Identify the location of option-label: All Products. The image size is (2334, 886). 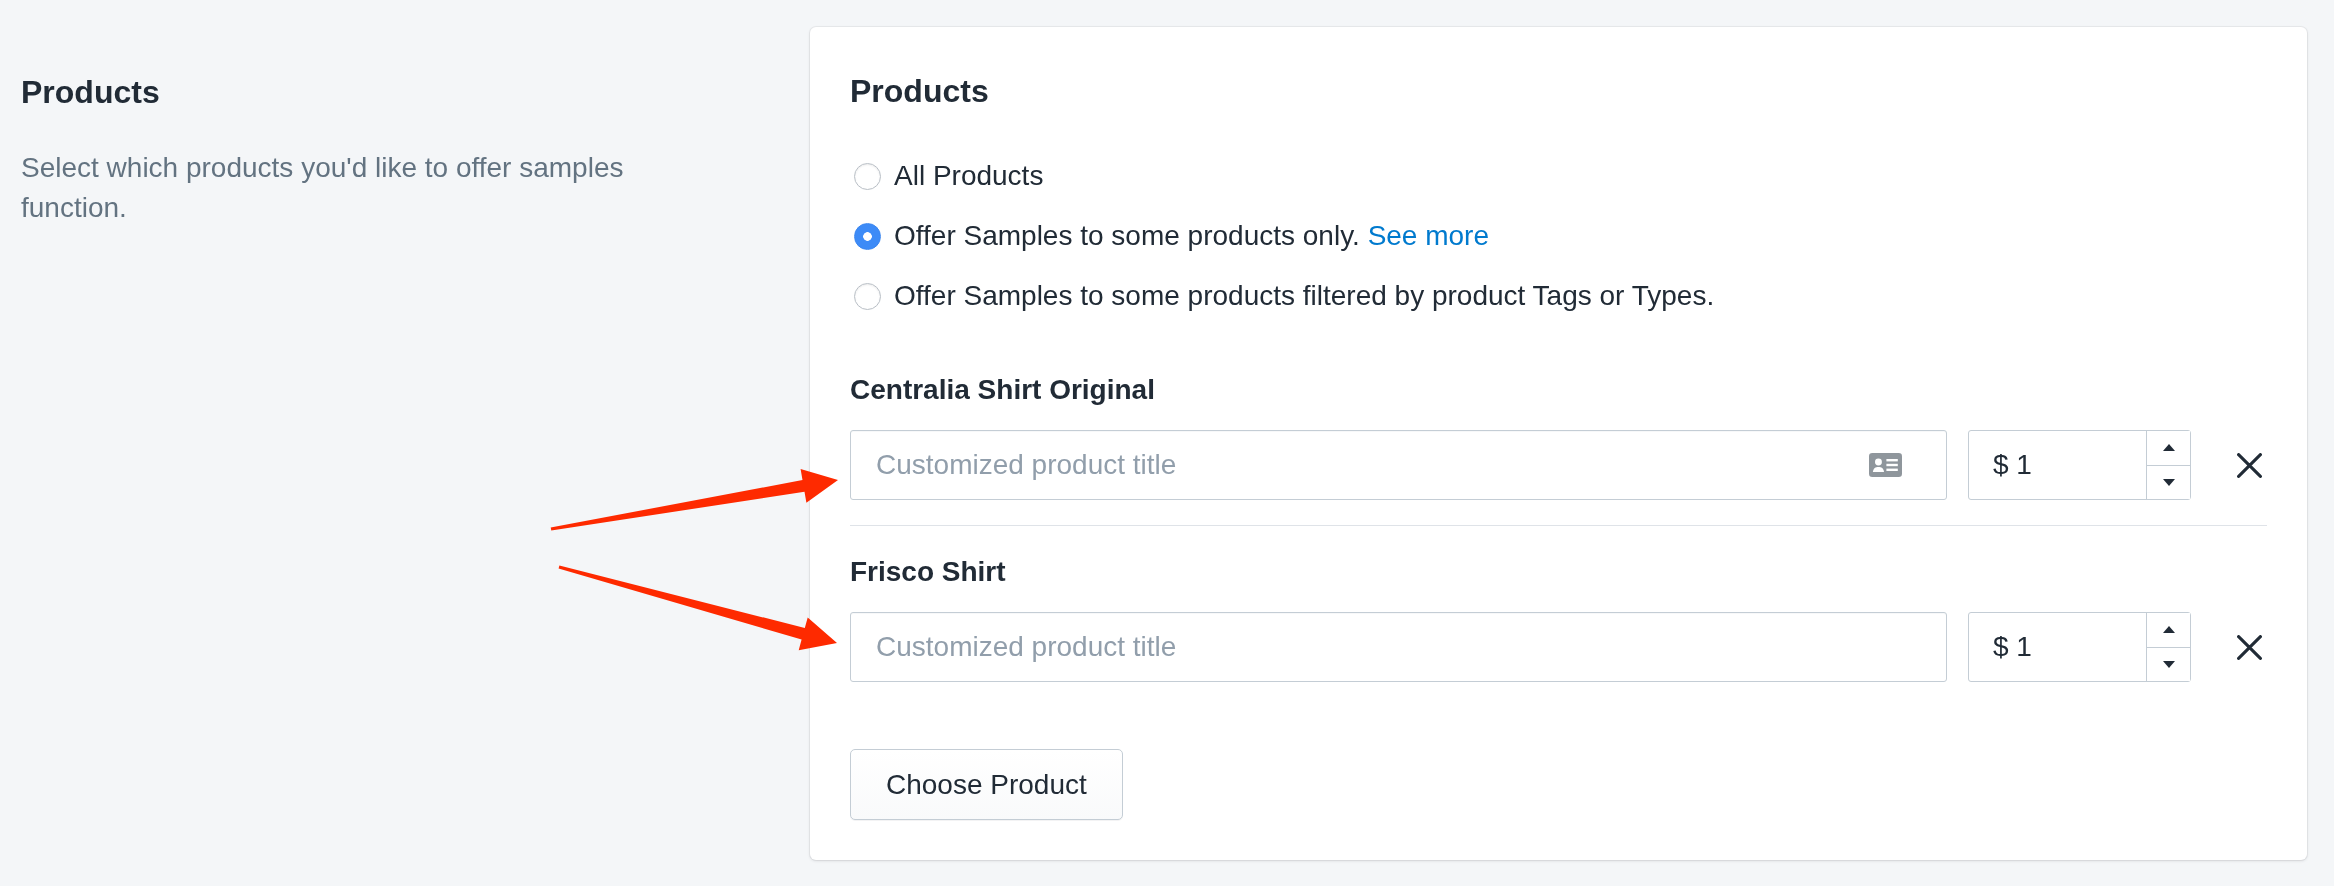
(969, 176).